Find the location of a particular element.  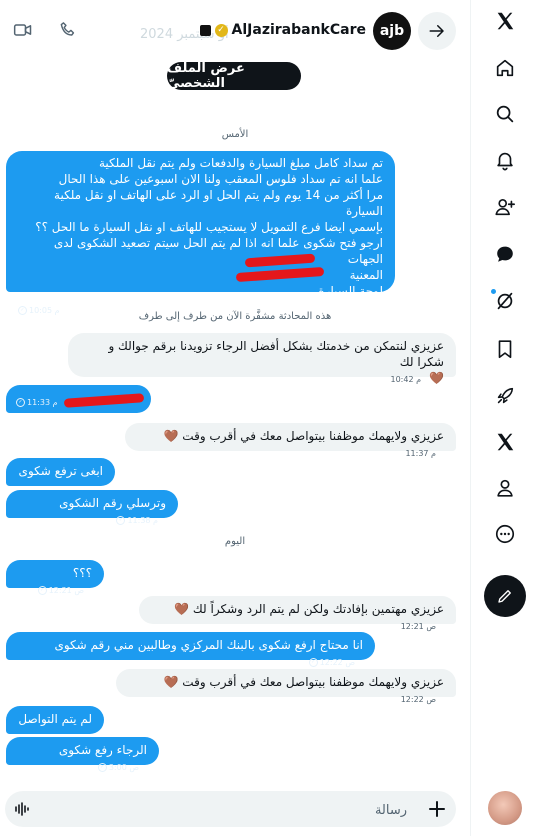

profile-icon is located at coordinates (505, 488).